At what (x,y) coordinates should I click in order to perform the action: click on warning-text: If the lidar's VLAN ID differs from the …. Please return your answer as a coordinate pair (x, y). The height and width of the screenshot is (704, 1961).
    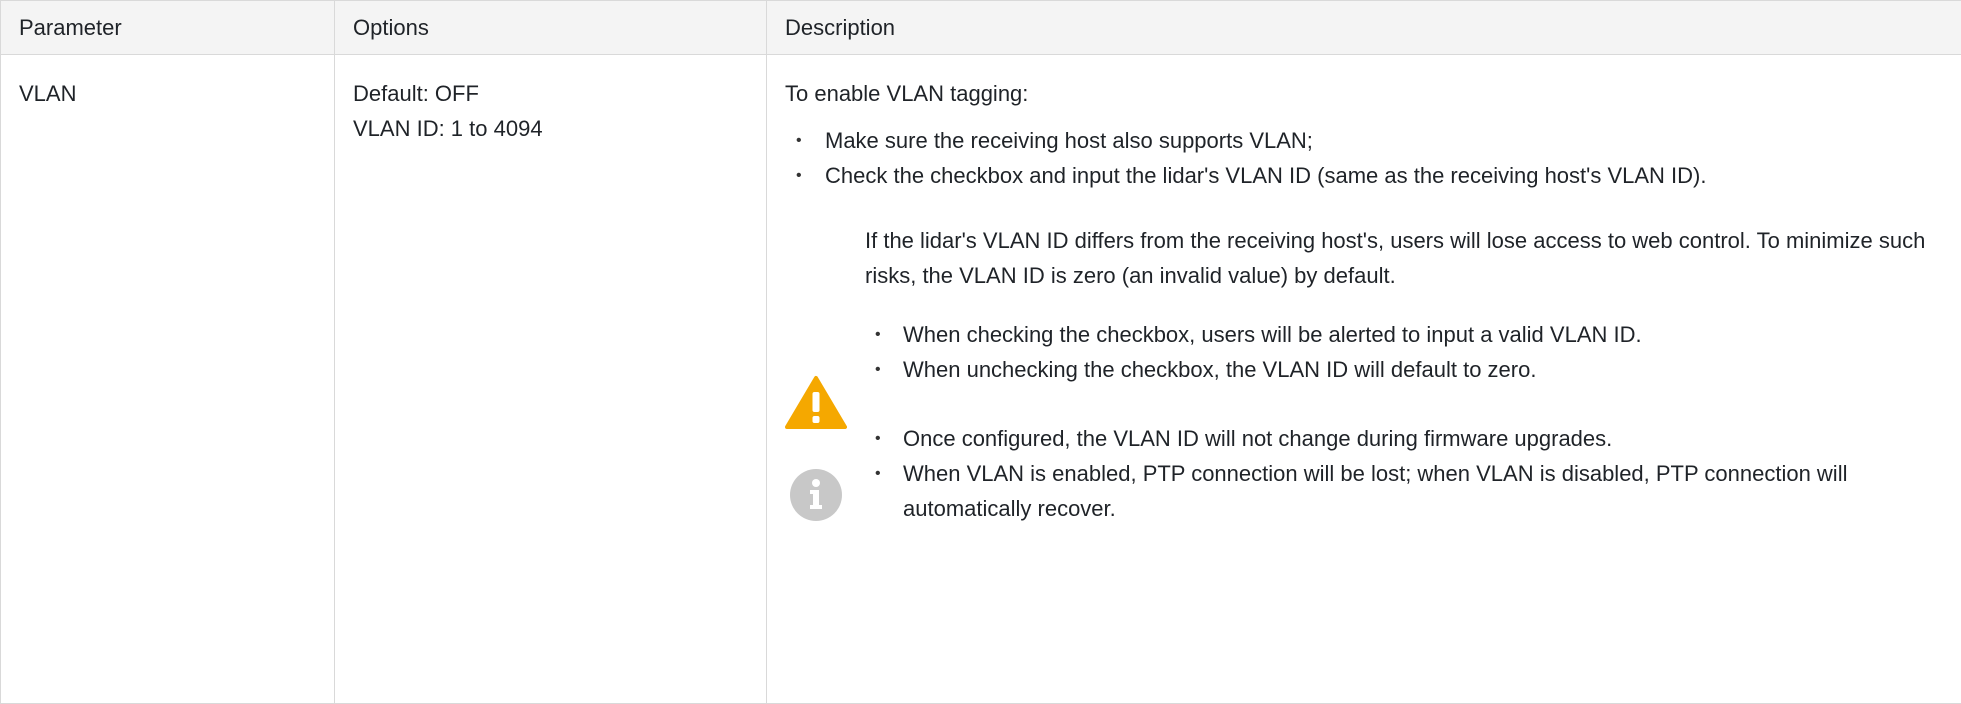
    Looking at the image, I should click on (1404, 258).